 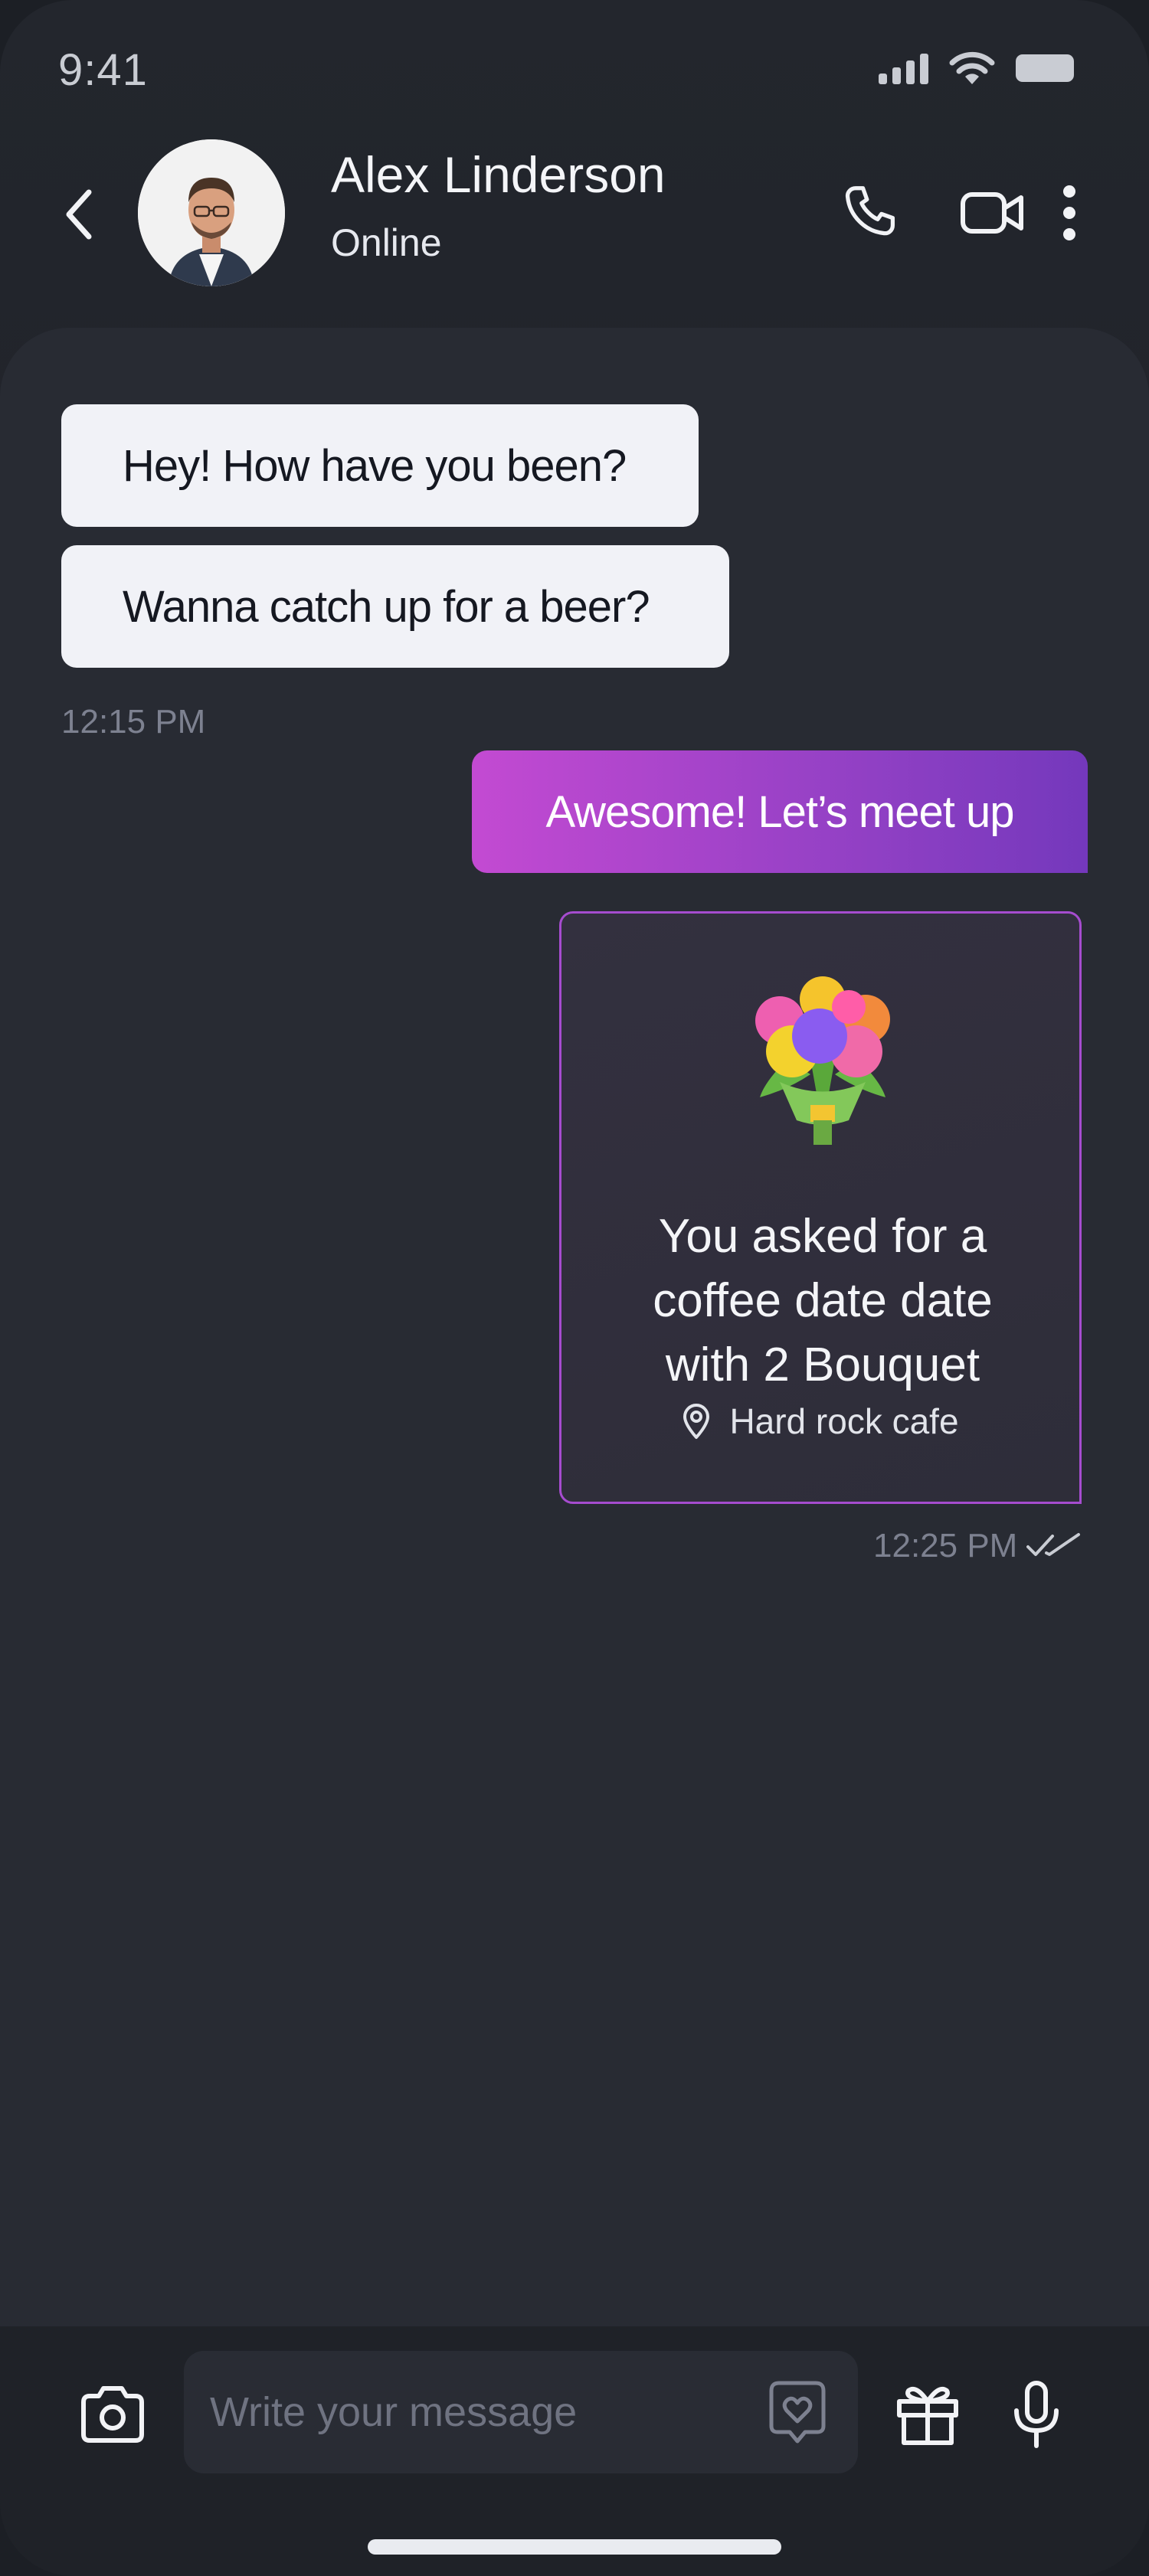 I want to click on back-button, so click(x=78, y=214).